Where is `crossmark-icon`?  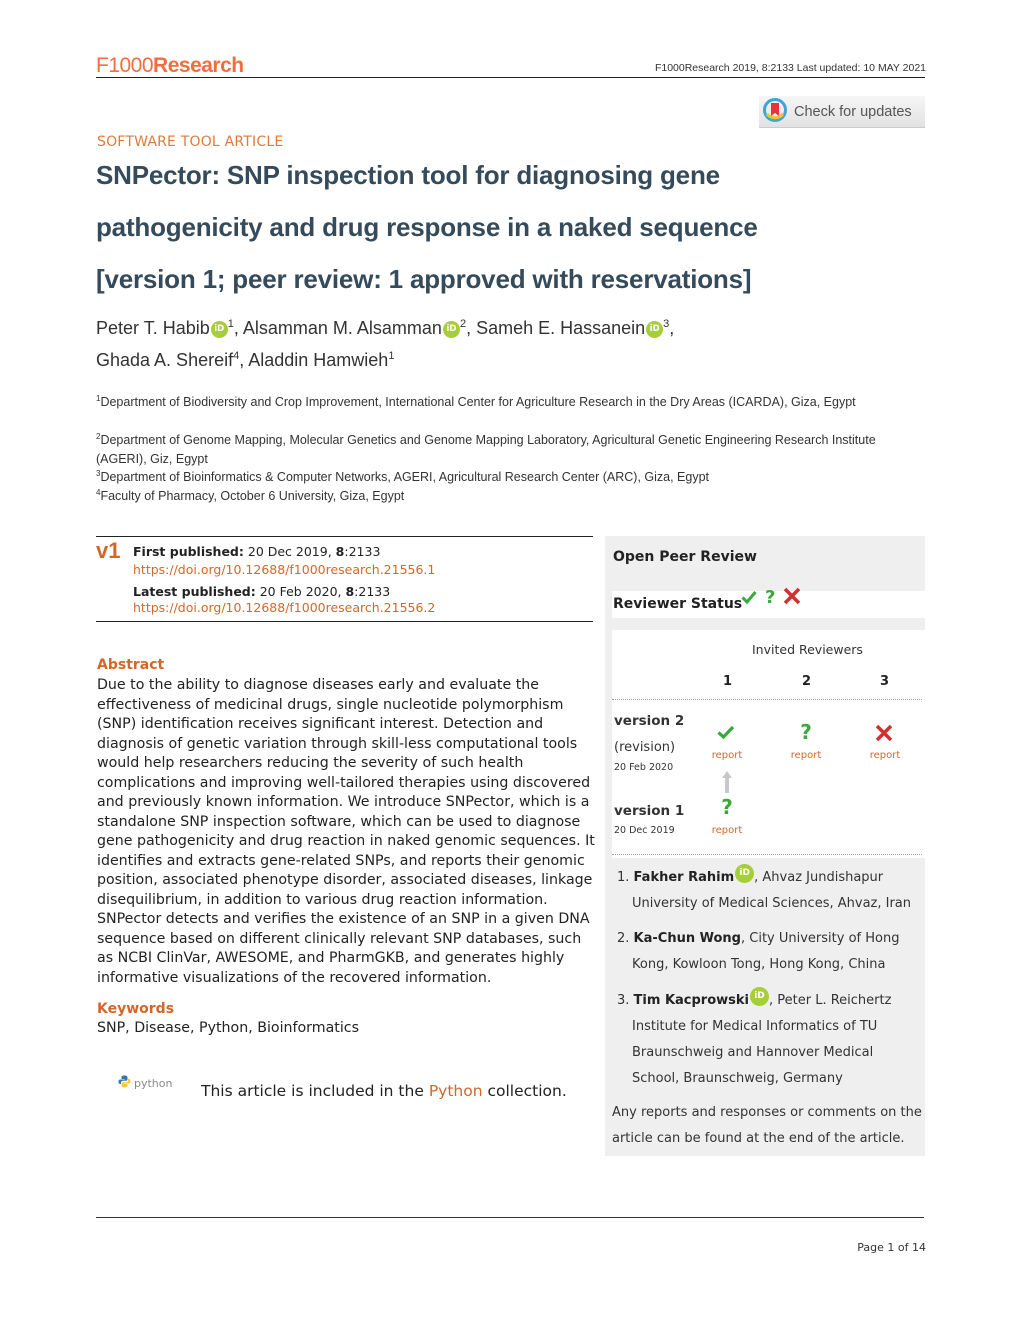 crossmark-icon is located at coordinates (775, 112).